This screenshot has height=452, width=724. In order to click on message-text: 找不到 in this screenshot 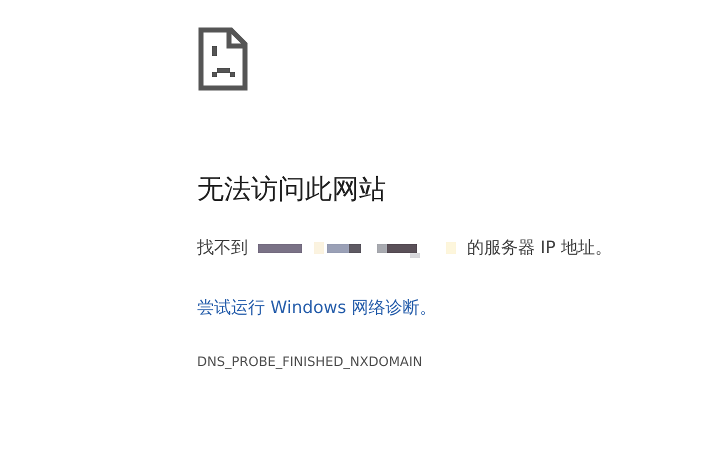, I will do `click(222, 248)`.